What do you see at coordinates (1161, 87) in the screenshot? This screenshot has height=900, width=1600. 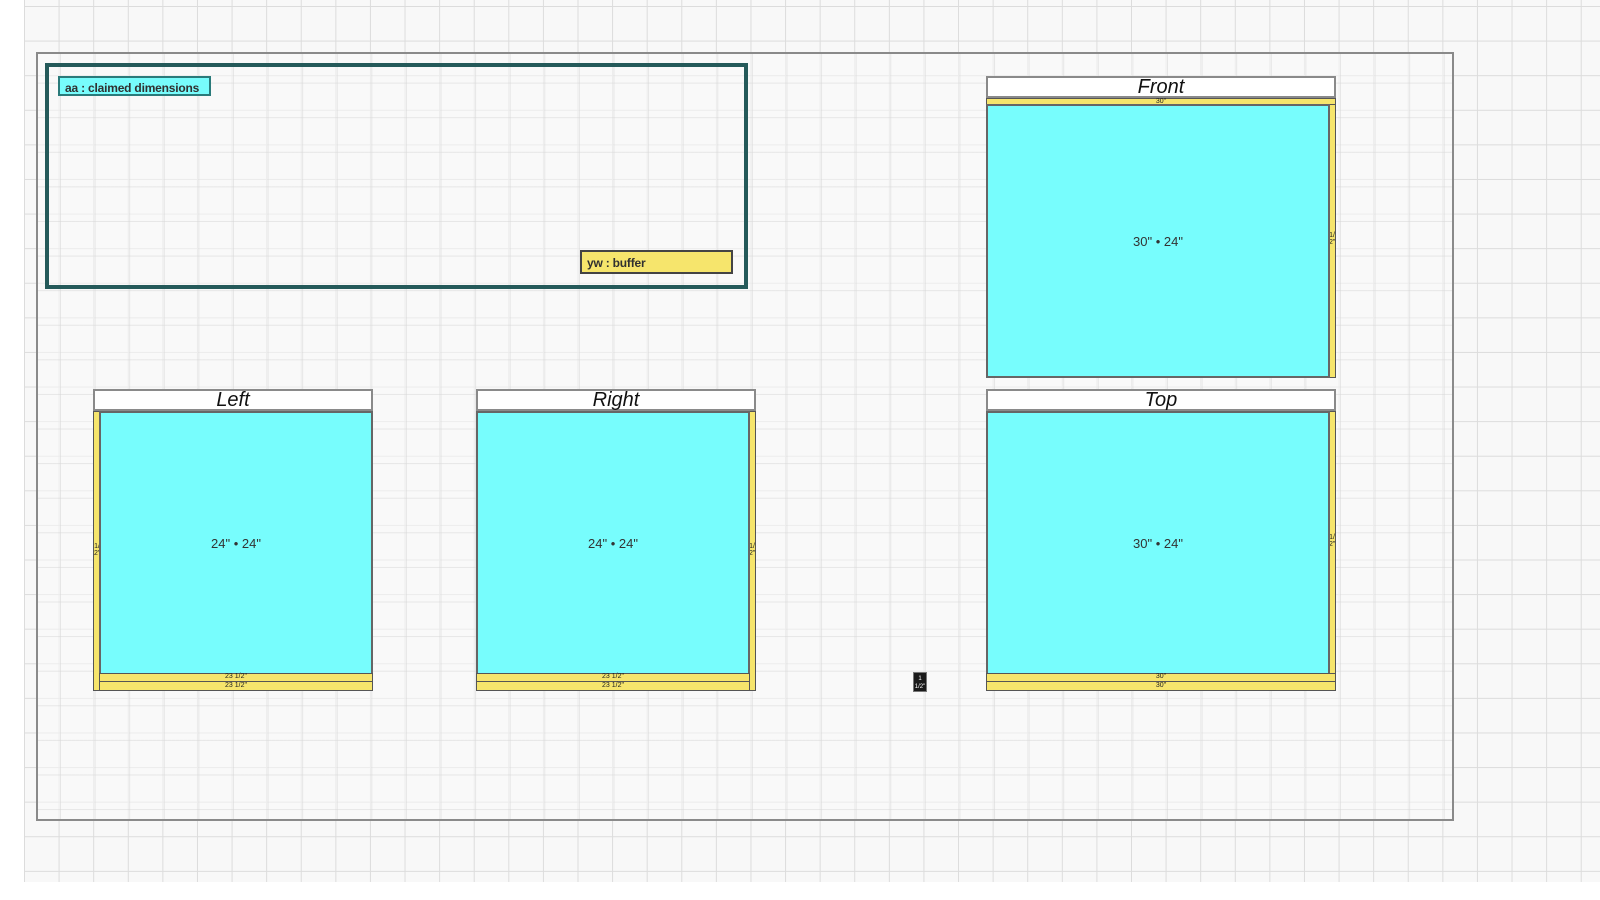 I see `view-title-front: Front` at bounding box center [1161, 87].